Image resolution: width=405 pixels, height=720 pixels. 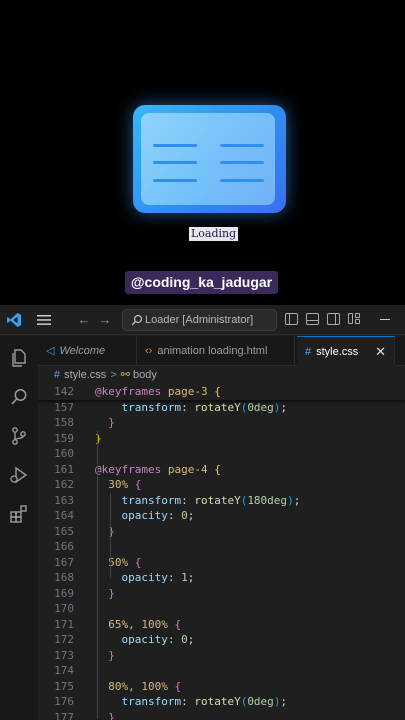 What do you see at coordinates (221, 375) in the screenshot?
I see `breadcrumb: # style.css > ⚯ body` at bounding box center [221, 375].